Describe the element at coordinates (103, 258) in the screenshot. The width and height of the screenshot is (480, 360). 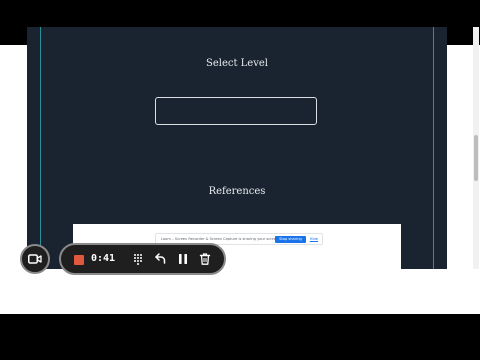
I see `recording-timer: 0:41` at that location.